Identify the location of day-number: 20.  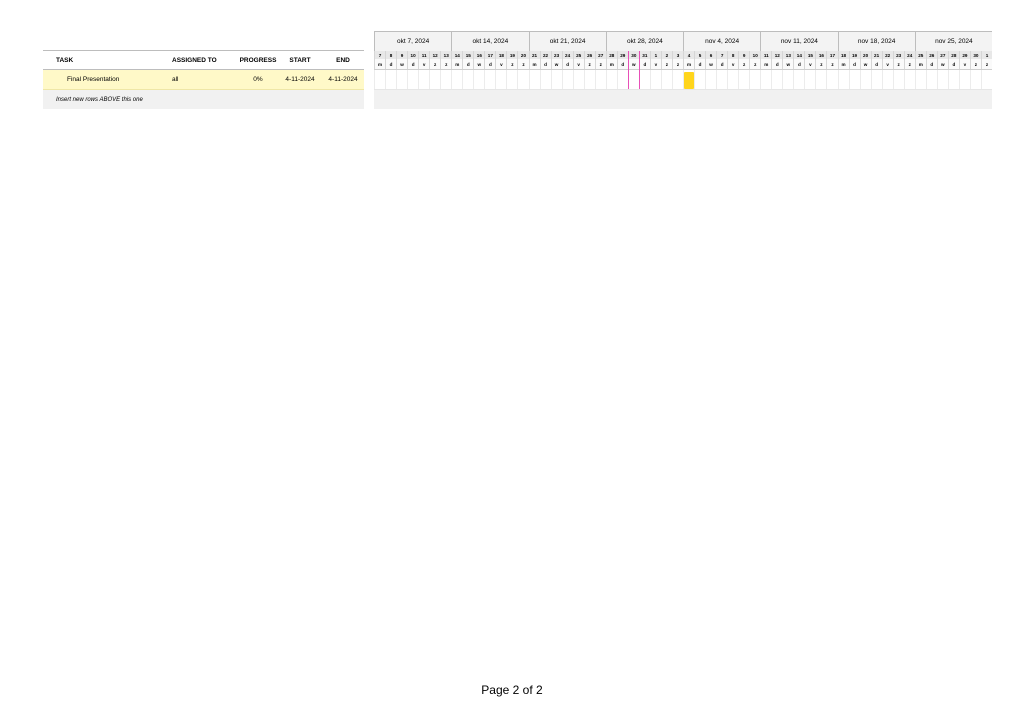
(865, 55).